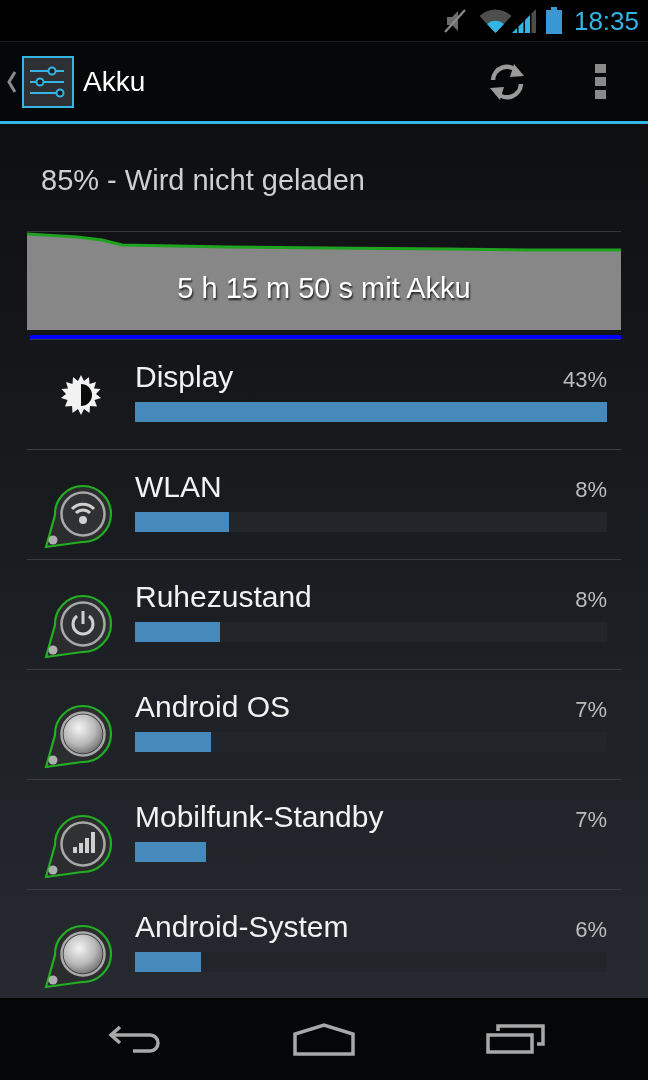 Image resolution: width=648 pixels, height=1080 pixels. Describe the element at coordinates (324, 288) in the screenshot. I see `battery-duration-label: 5 h 15 m 50 s mit Akku` at that location.